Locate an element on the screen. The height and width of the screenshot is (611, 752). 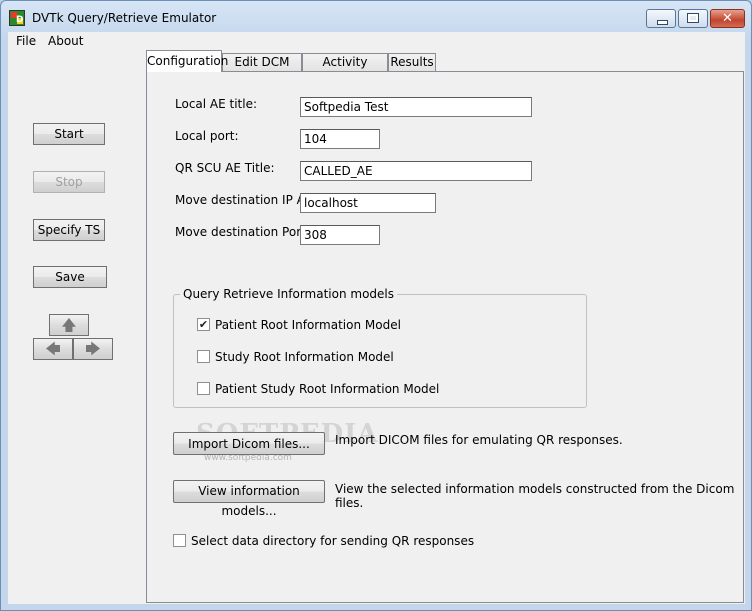
tab-results: Results is located at coordinates (412, 62).